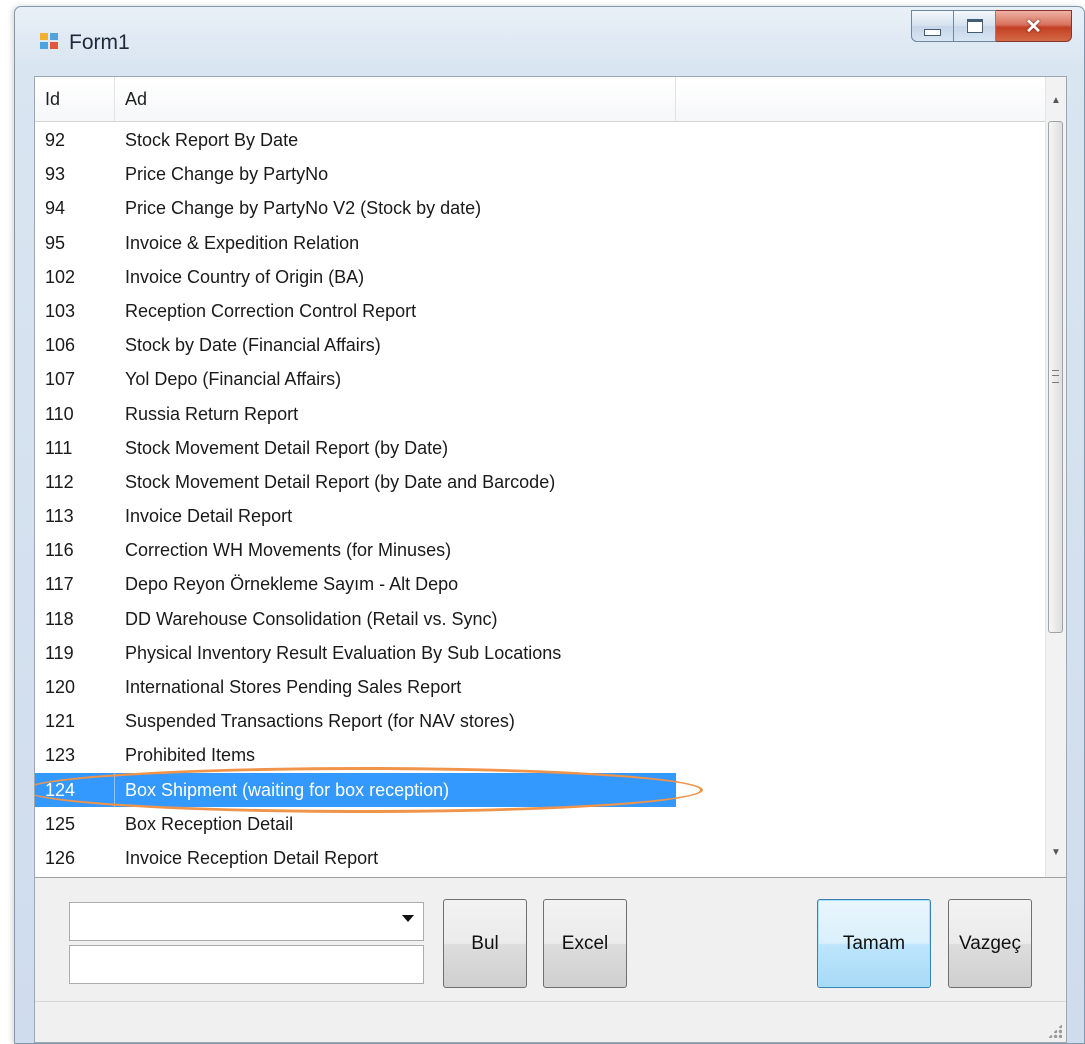 This screenshot has height=1044, width=1085. I want to click on app-icon, so click(50, 42).